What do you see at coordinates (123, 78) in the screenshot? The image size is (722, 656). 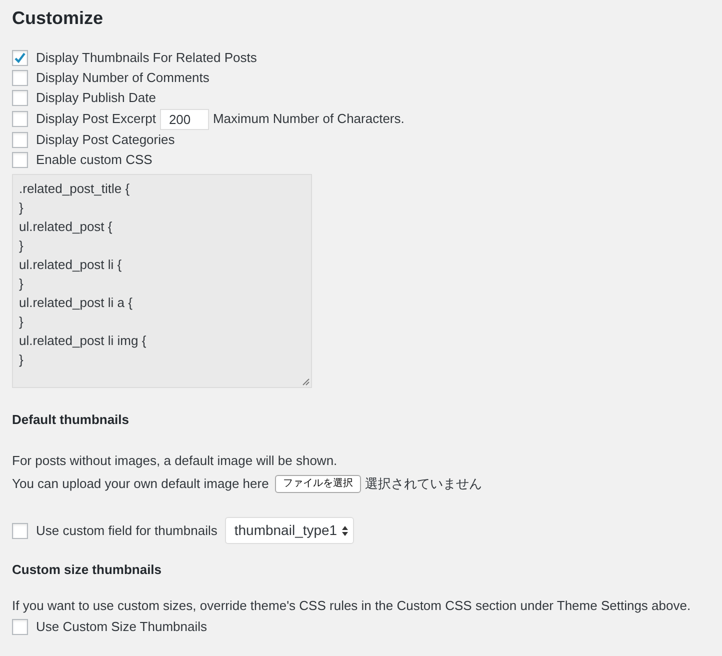 I see `option-label: Display Number of Comments` at bounding box center [123, 78].